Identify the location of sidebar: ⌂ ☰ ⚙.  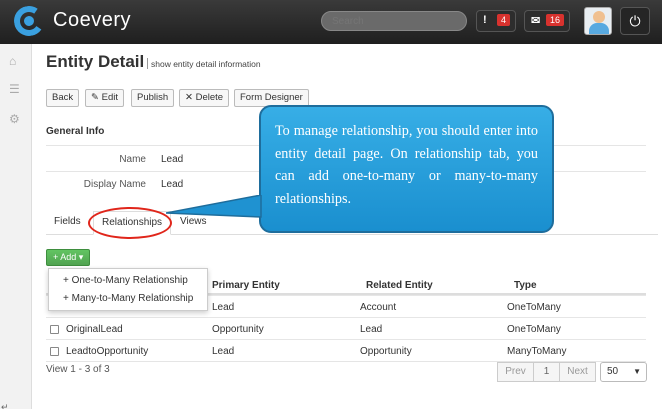
(16, 226).